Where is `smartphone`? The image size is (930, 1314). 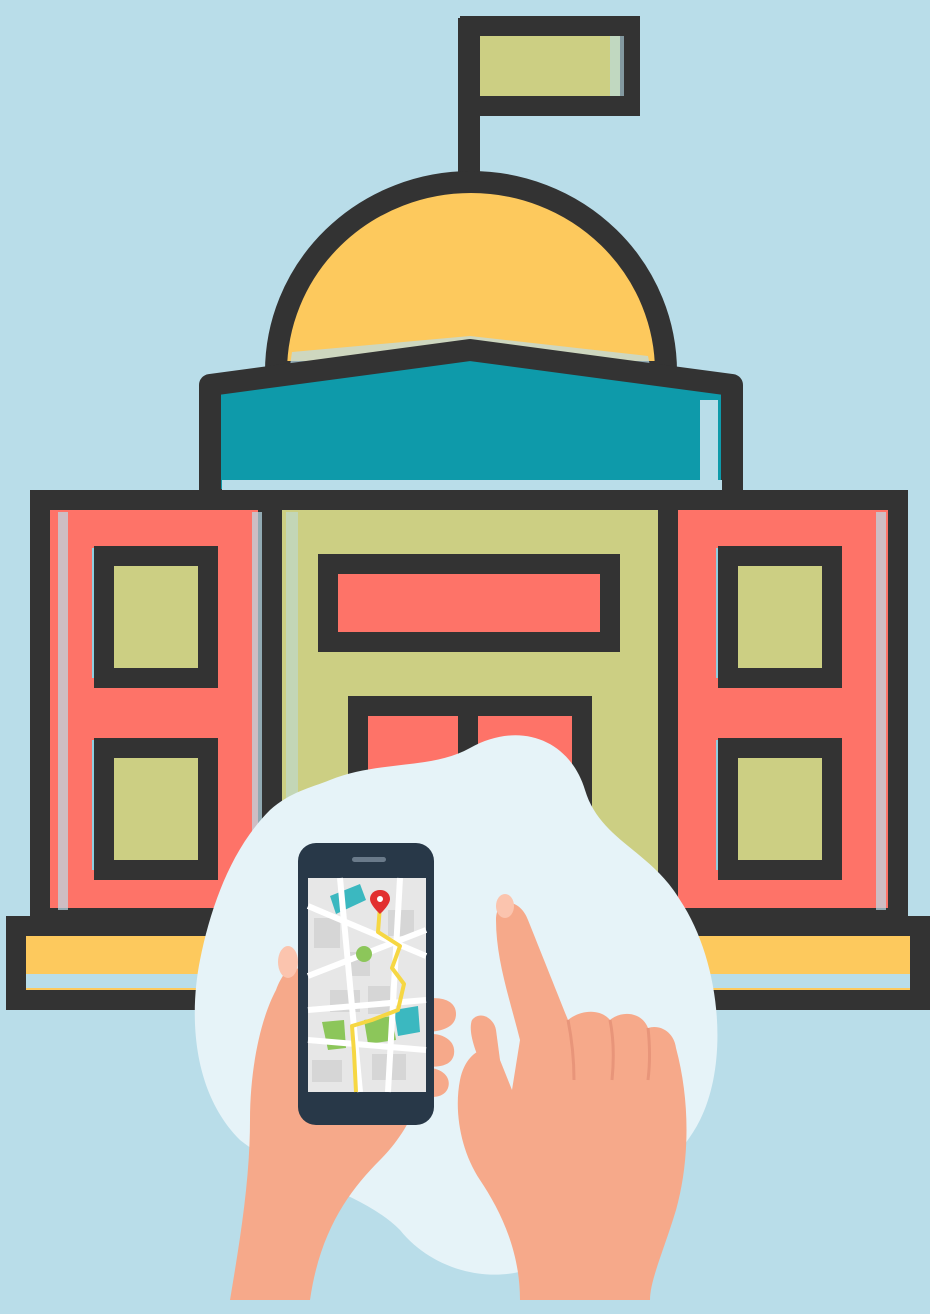
smartphone is located at coordinates (366, 984).